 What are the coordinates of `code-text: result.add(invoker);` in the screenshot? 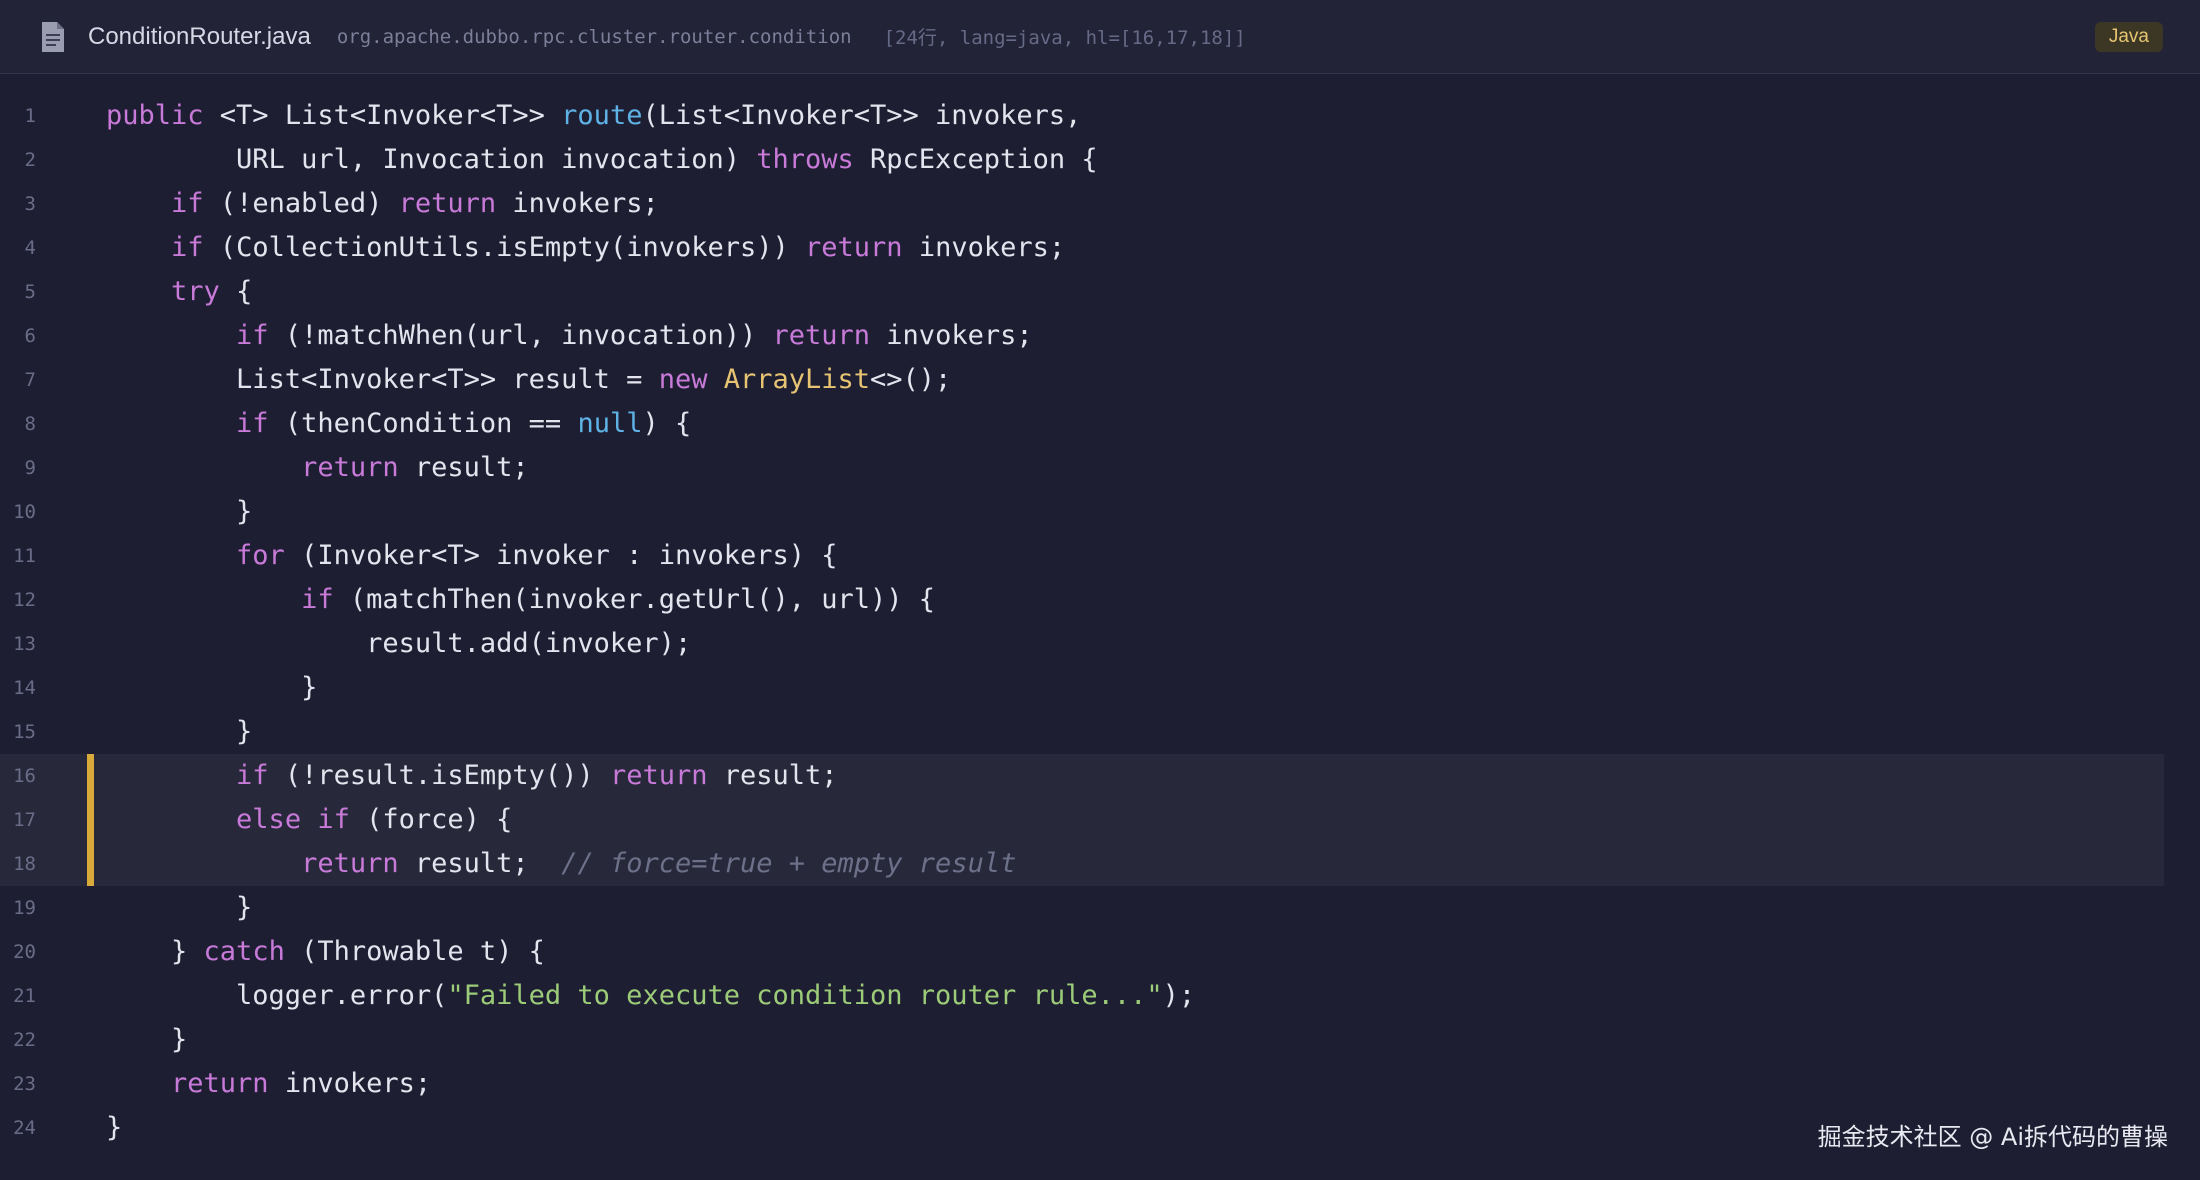 It's located at (398, 644).